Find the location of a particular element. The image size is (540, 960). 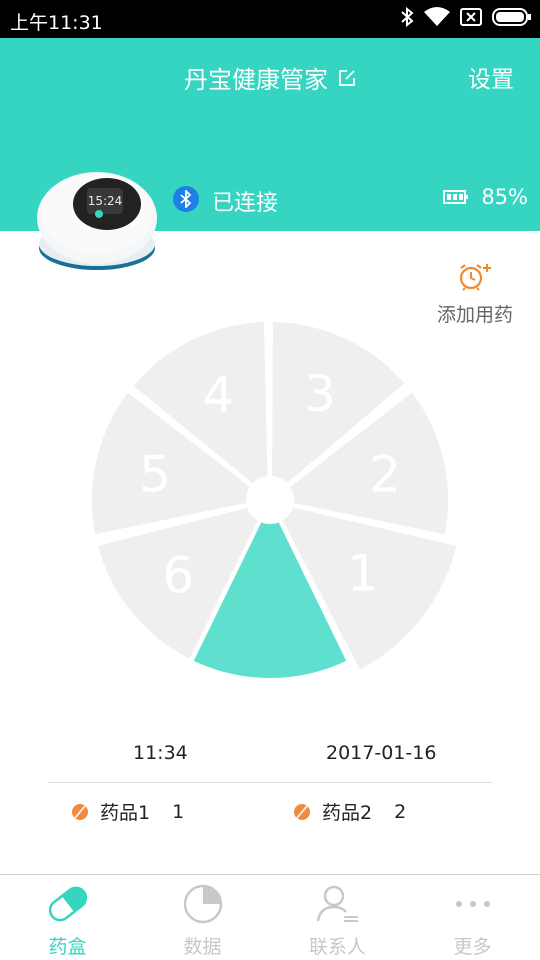

medication-count: 2 is located at coordinates (400, 811).